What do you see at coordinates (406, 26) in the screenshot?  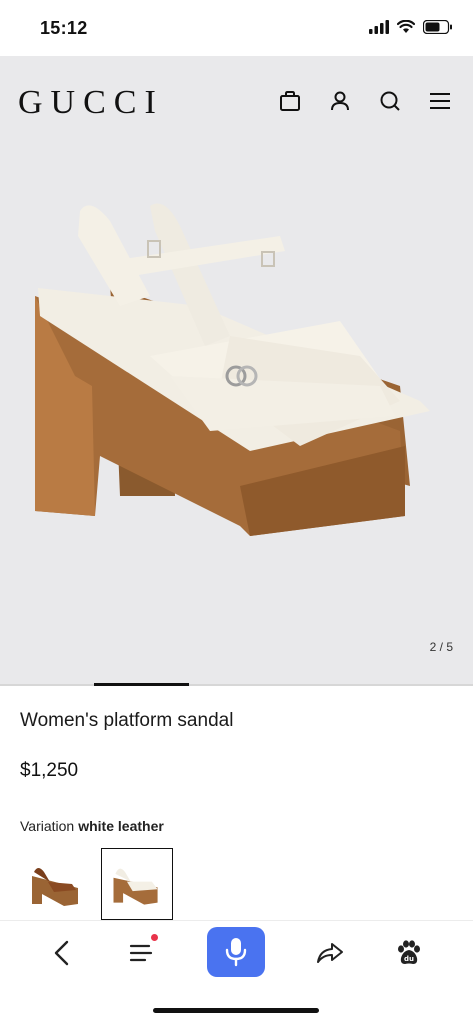 I see `wifi-icon` at bounding box center [406, 26].